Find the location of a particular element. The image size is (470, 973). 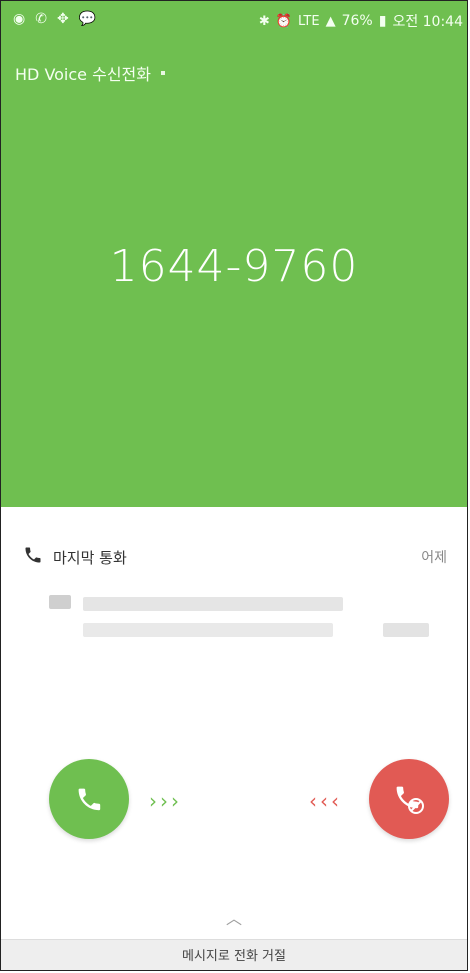

reject-with-message-label: 메시지로 전화 거절 is located at coordinates (234, 956).